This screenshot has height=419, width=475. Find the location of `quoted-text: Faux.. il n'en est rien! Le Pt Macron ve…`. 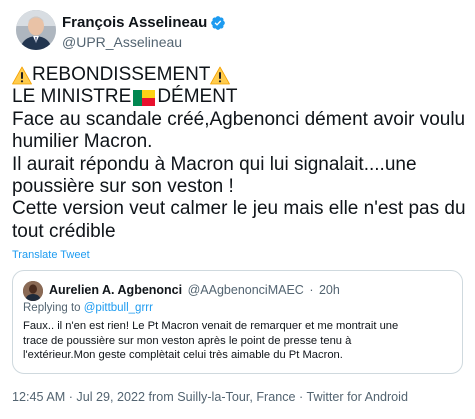

quoted-text: Faux.. il n'en est rien! Le Pt Macron ve… is located at coordinates (239, 341).